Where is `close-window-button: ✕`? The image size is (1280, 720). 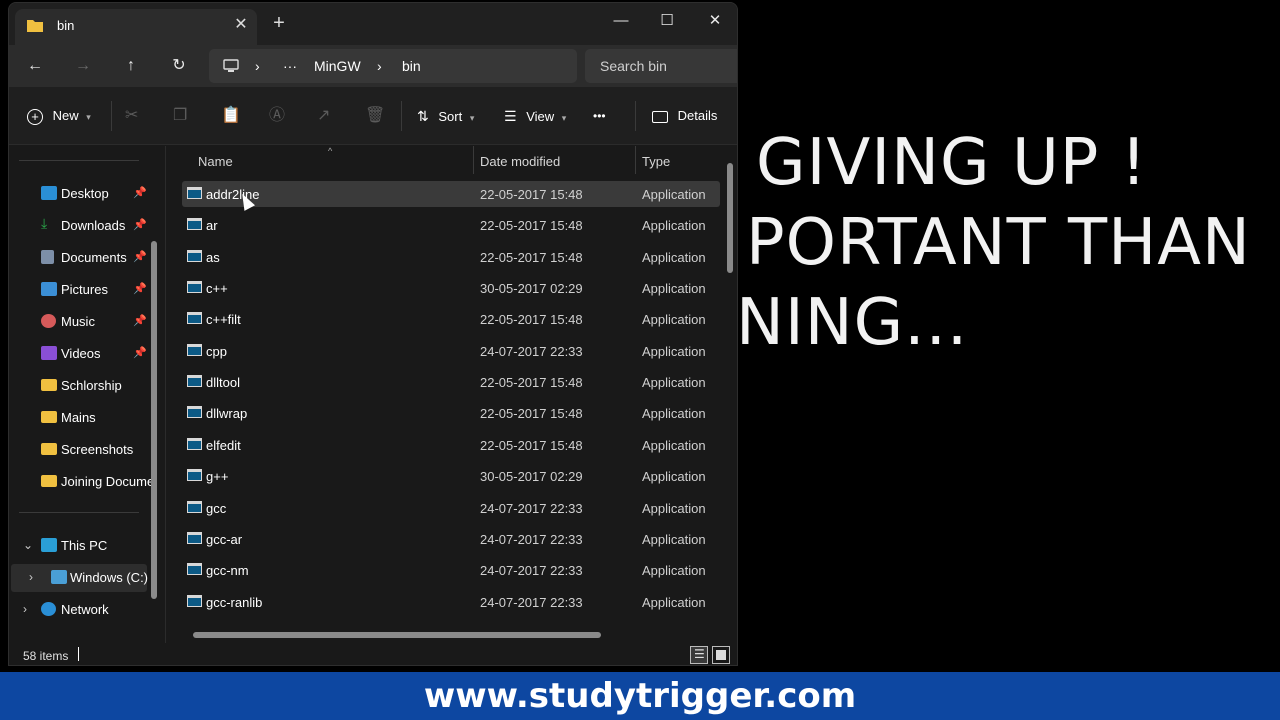
close-window-button: ✕ is located at coordinates (715, 21).